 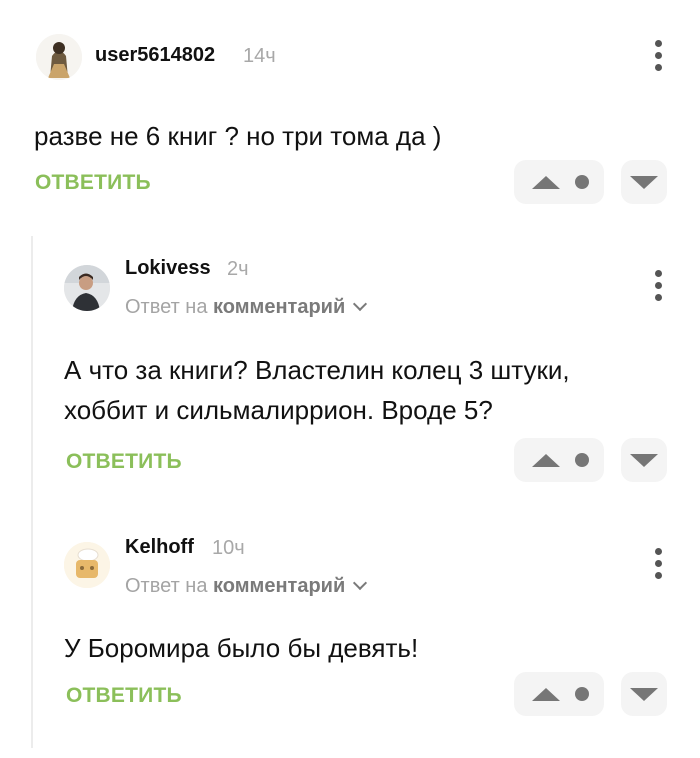 What do you see at coordinates (155, 55) in the screenshot?
I see `username: user5614802` at bounding box center [155, 55].